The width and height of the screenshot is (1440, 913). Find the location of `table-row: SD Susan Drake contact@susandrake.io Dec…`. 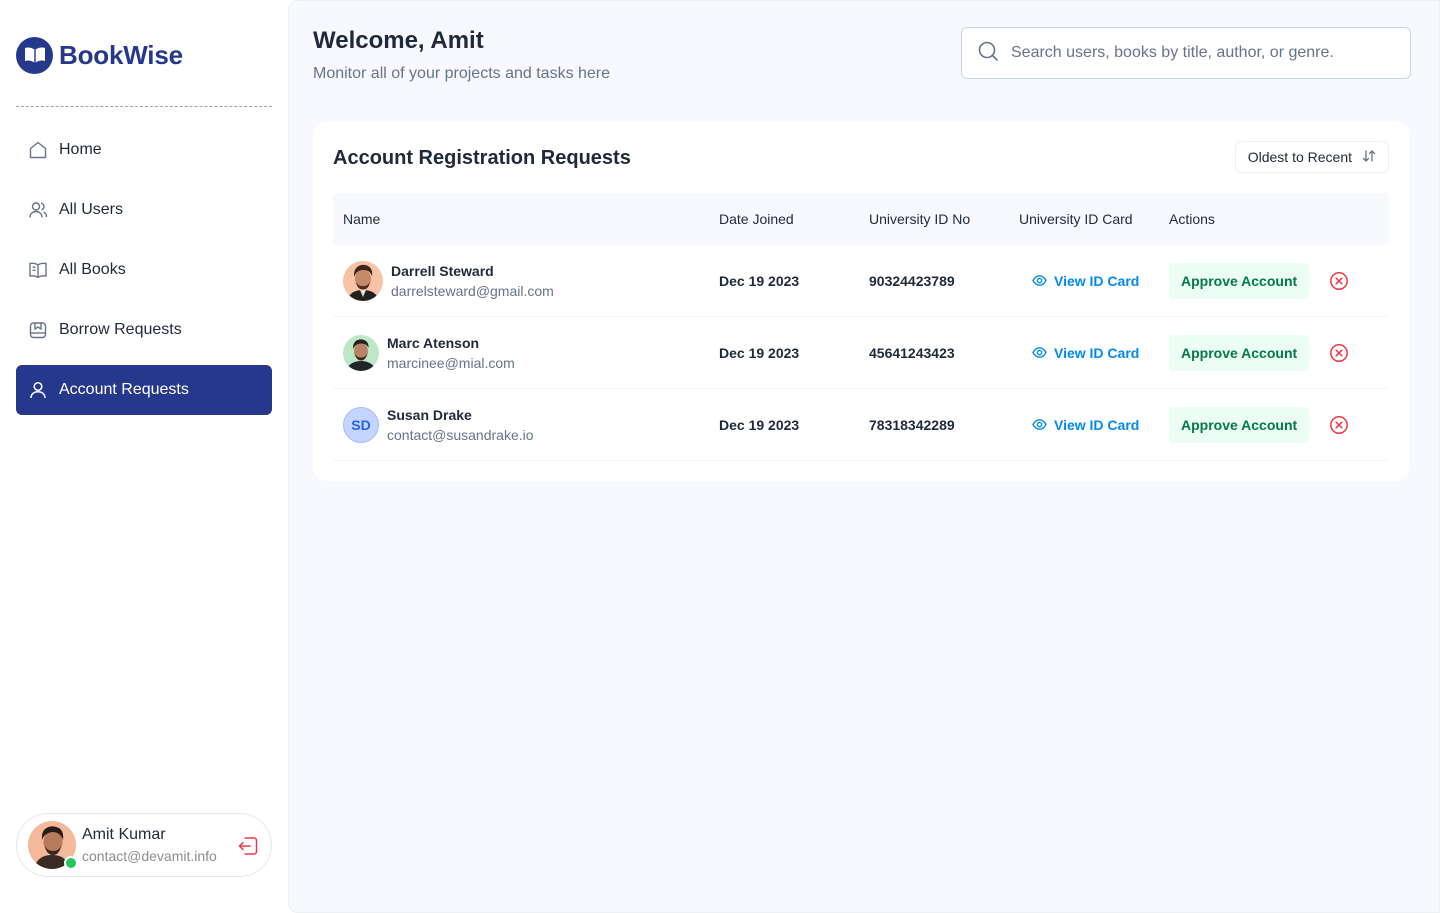

table-row: SD Susan Drake contact@susandrake.io Dec… is located at coordinates (861, 425).